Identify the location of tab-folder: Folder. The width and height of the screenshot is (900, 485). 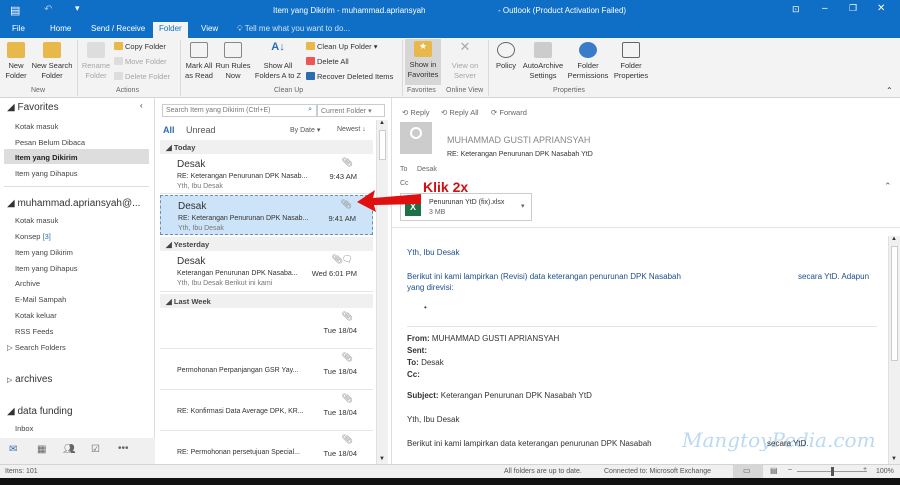
(170, 30).